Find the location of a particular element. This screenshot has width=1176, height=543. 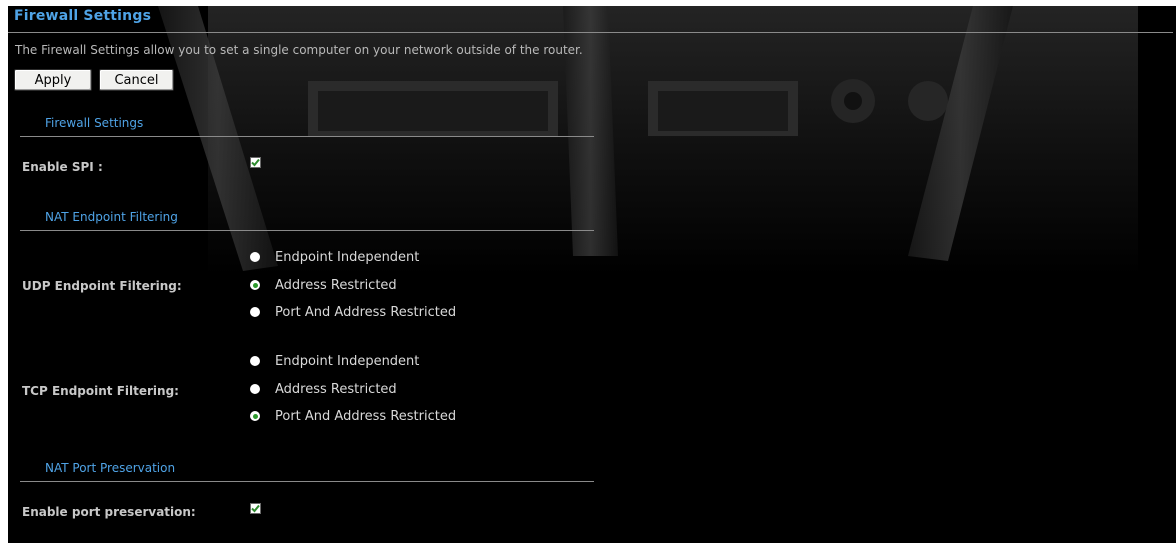

udp-option-label: Endpoint Independent is located at coordinates (347, 257).